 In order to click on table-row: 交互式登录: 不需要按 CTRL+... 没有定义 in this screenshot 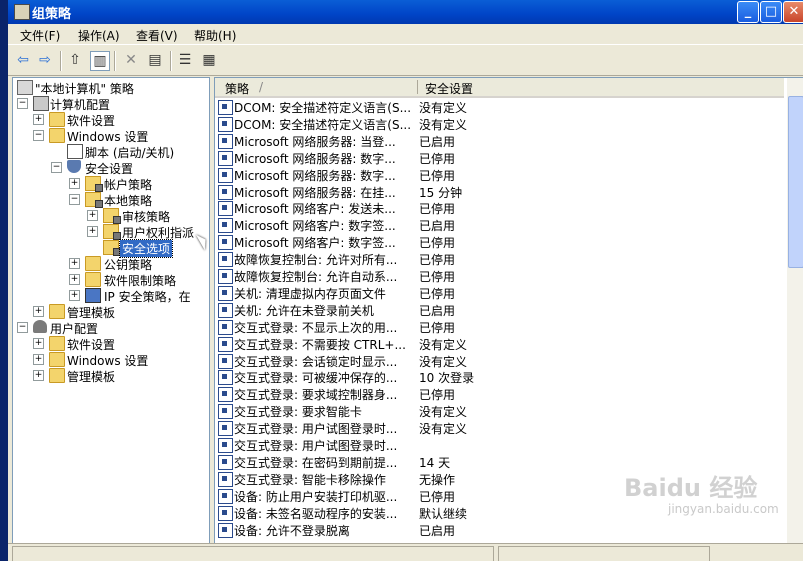, I will do `click(500, 343)`.